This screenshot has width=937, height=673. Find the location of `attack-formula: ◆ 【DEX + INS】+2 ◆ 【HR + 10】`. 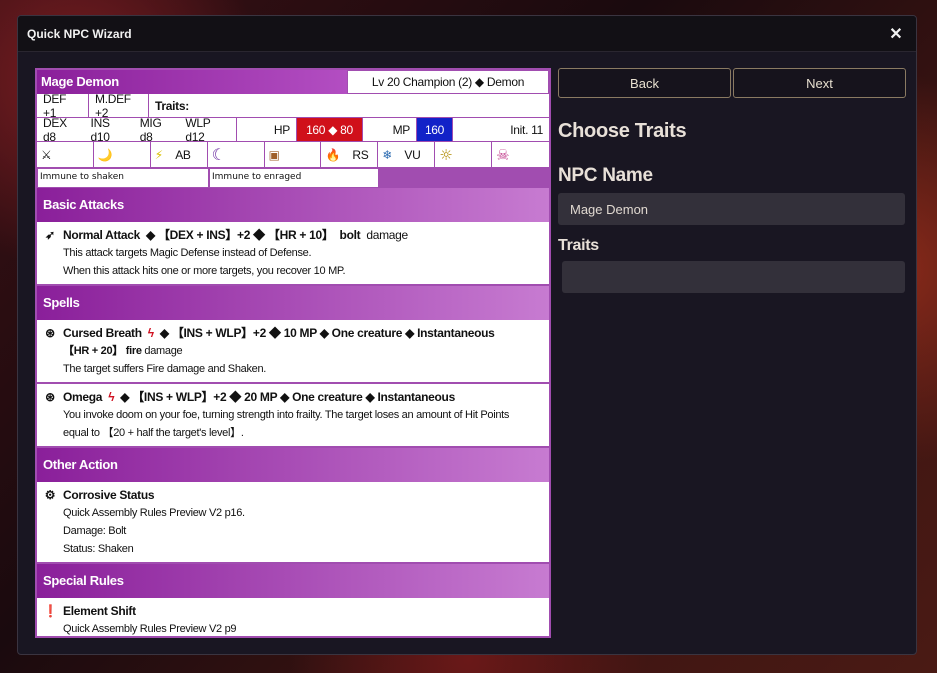

attack-formula: ◆ 【DEX + INS】+2 ◆ 【HR + 10】 is located at coordinates (240, 235).